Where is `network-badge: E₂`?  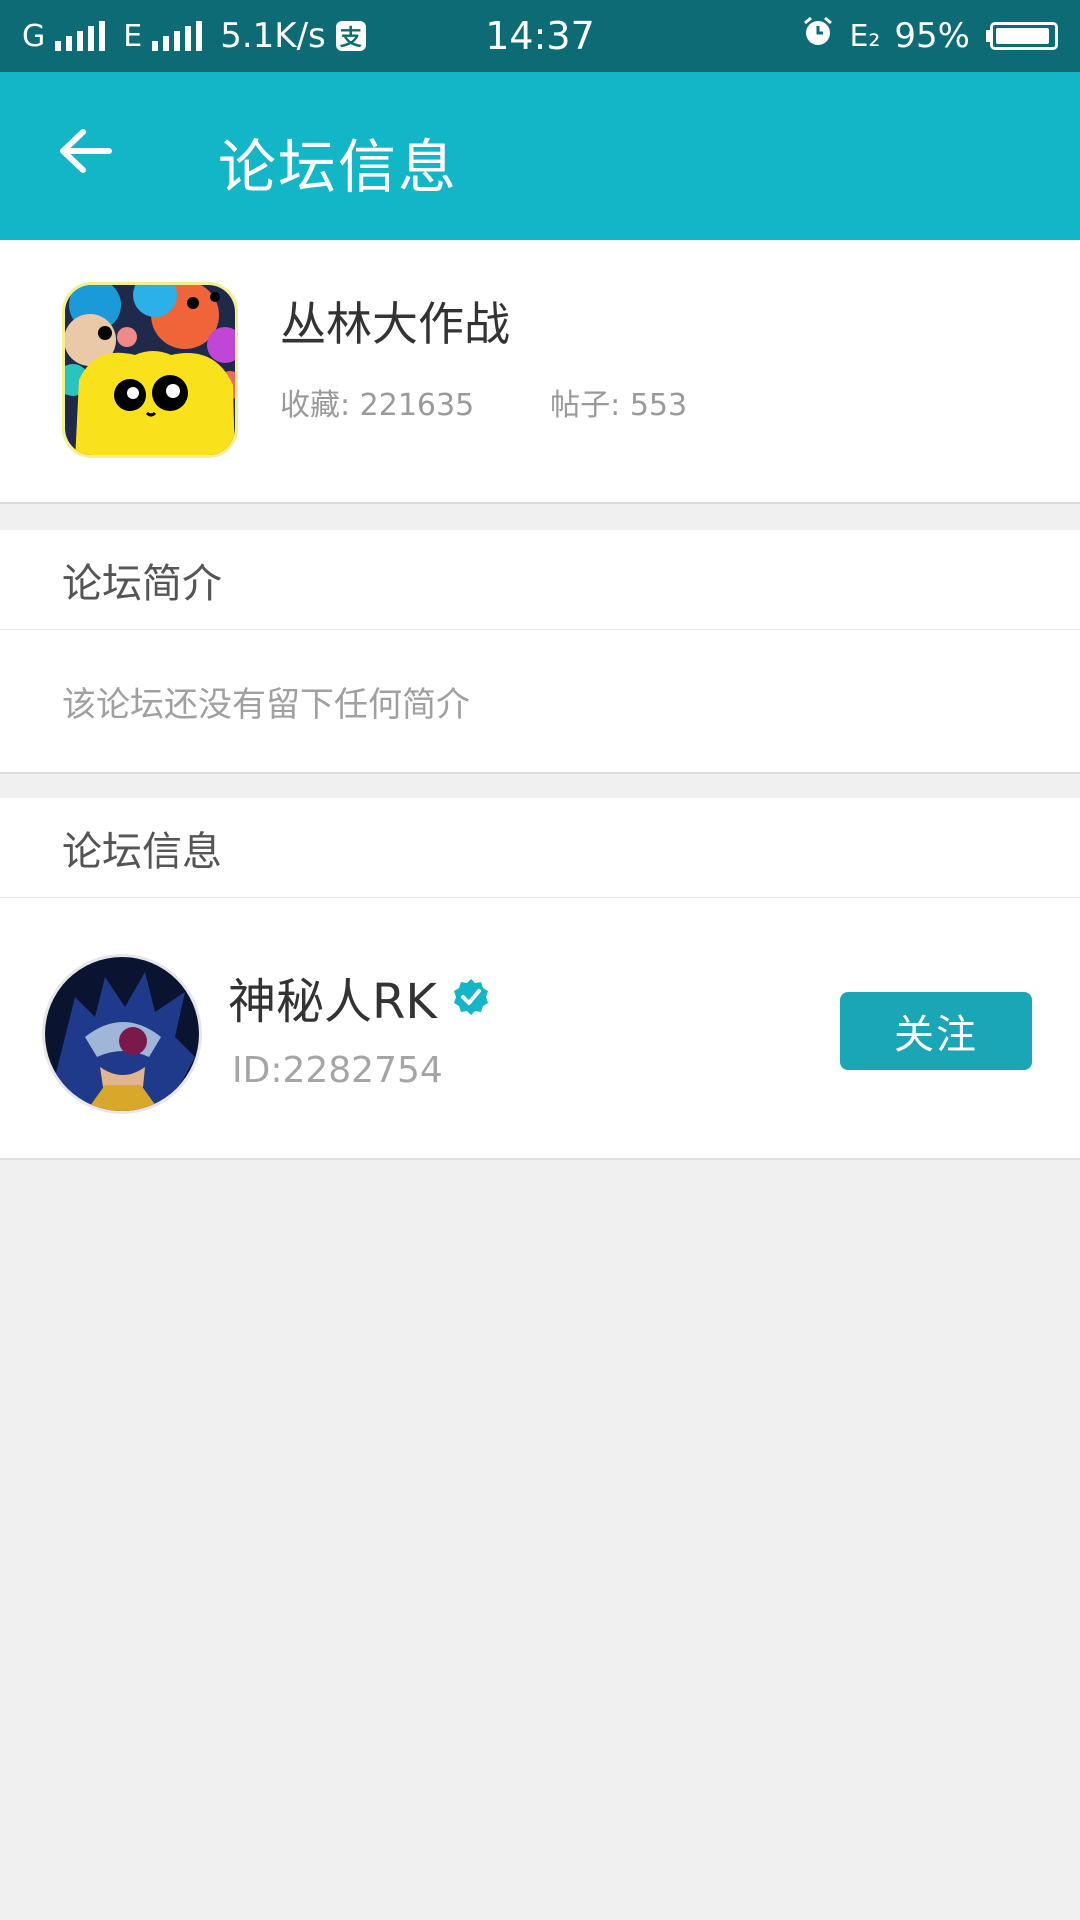 network-badge: E₂ is located at coordinates (865, 36).